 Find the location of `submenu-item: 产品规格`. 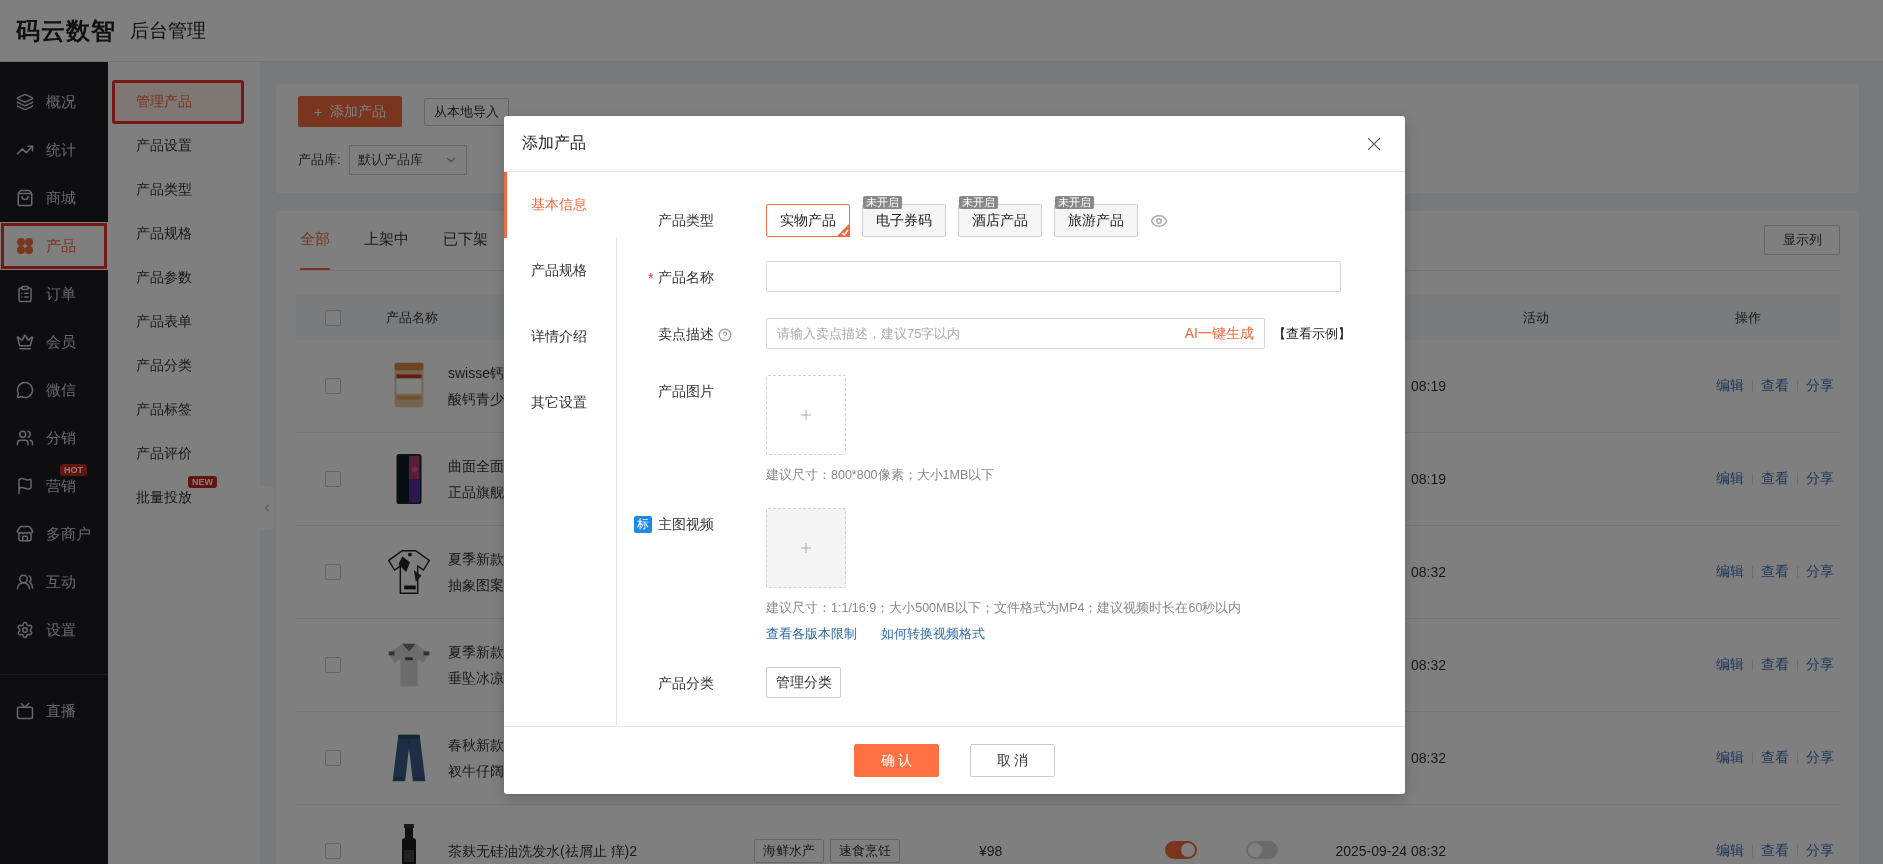

submenu-item: 产品规格 is located at coordinates (178, 234).